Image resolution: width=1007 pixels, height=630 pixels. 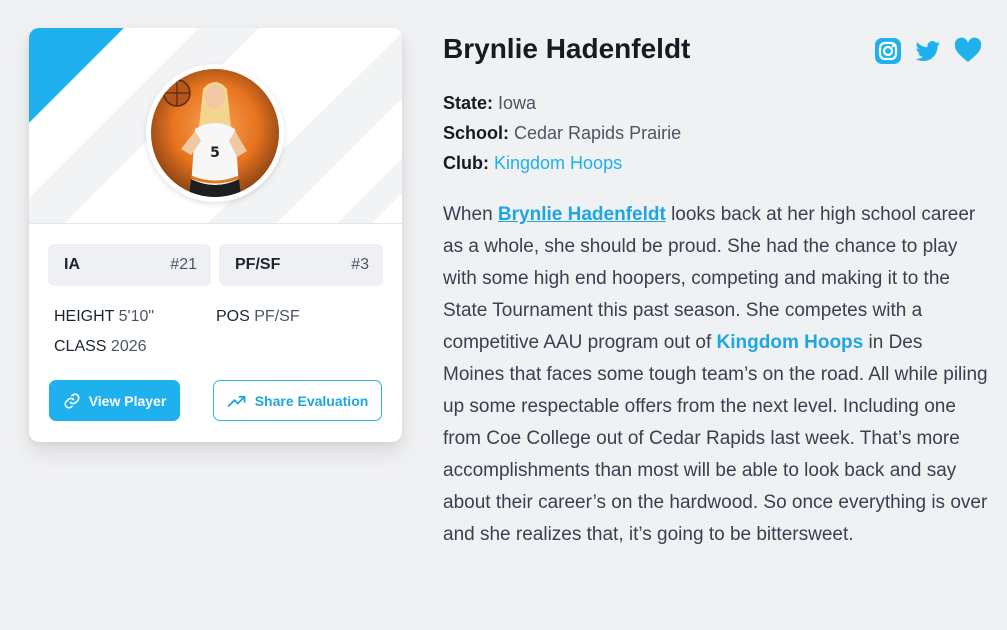 I want to click on height-stat: HEIGHT 5'10", so click(x=104, y=317).